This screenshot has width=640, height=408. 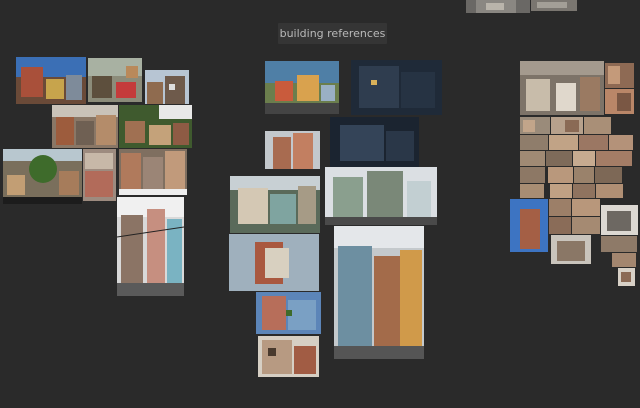 I want to click on reference-image-street-market, so click(x=115, y=80).